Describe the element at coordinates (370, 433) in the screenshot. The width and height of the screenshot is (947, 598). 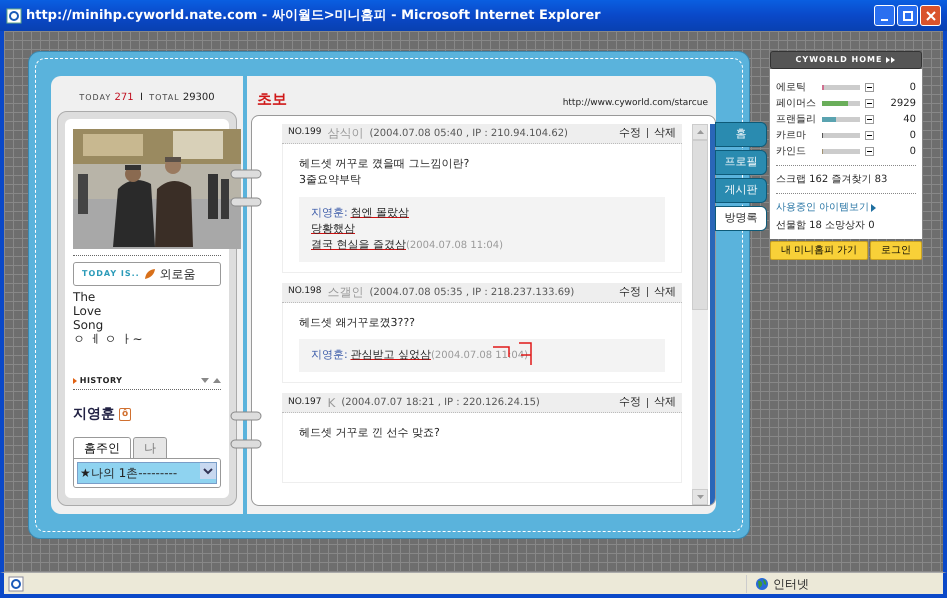
I see `entry-text: 헤드셋 거꾸로 낀 선수 맞죠?` at that location.